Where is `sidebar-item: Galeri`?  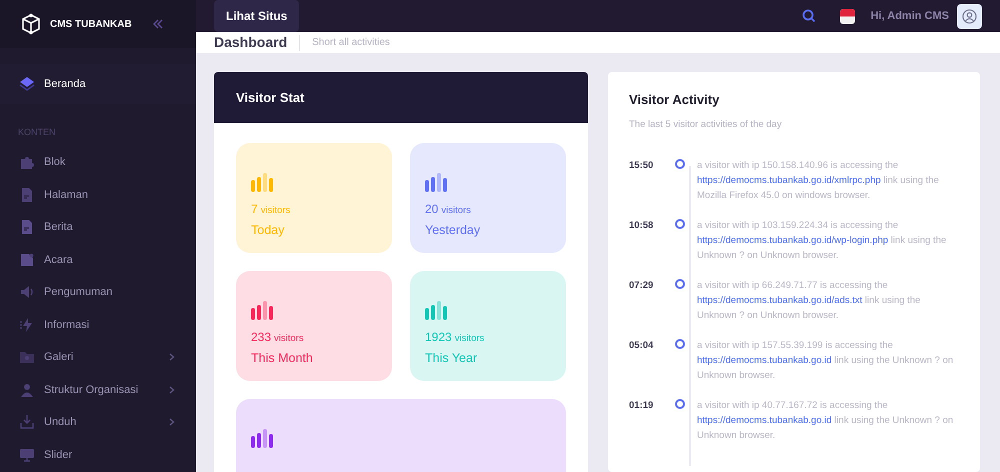 sidebar-item: Galeri is located at coordinates (98, 357).